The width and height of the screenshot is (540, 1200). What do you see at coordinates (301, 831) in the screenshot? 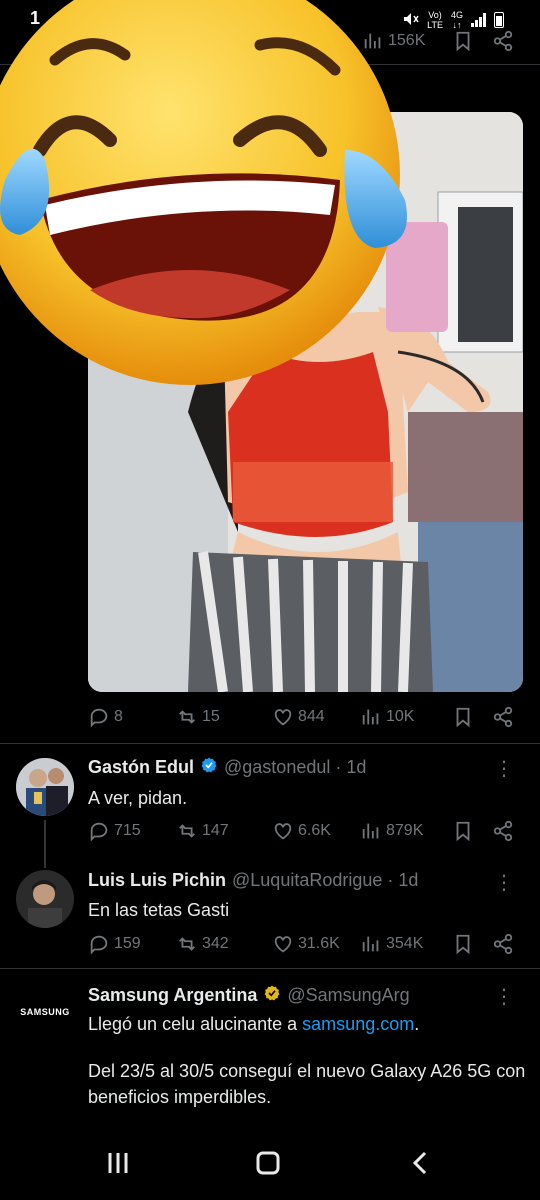
I see `like-button: 6.6K` at bounding box center [301, 831].